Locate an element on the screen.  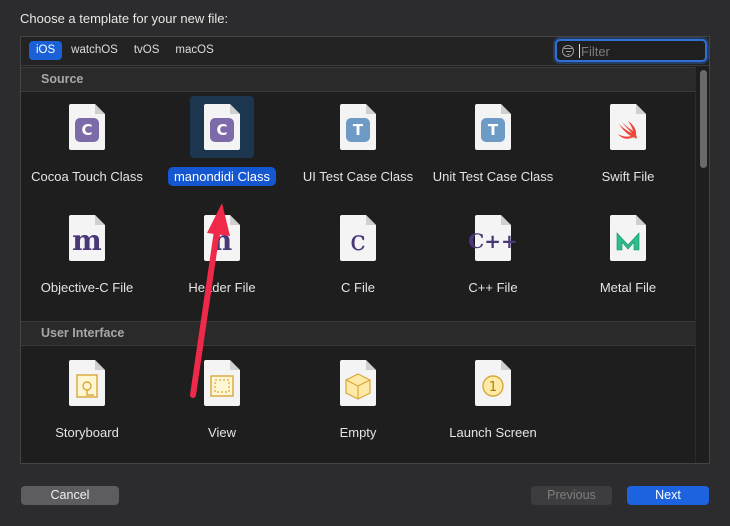
template-label: Unit Test Case Class is located at coordinates (493, 176).